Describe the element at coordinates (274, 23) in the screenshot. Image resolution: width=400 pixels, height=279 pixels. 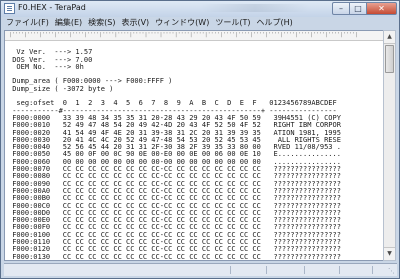
I see `menu-help: ヘルプ(H)` at that location.